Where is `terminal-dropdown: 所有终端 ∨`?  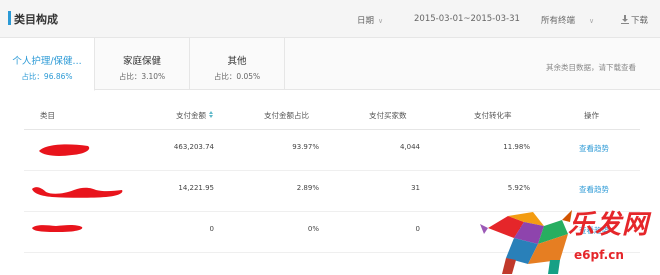 terminal-dropdown: 所有终端 ∨ is located at coordinates (567, 20).